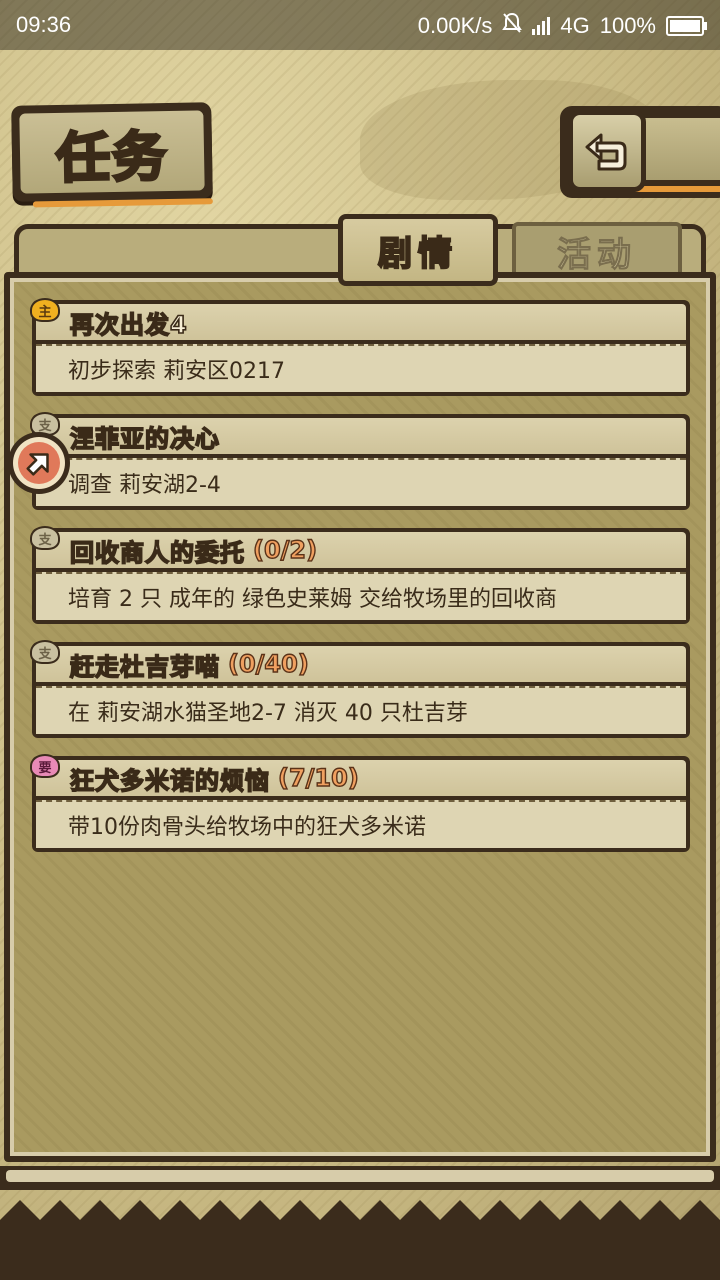  I want to click on page-title: 任务, so click(112, 156).